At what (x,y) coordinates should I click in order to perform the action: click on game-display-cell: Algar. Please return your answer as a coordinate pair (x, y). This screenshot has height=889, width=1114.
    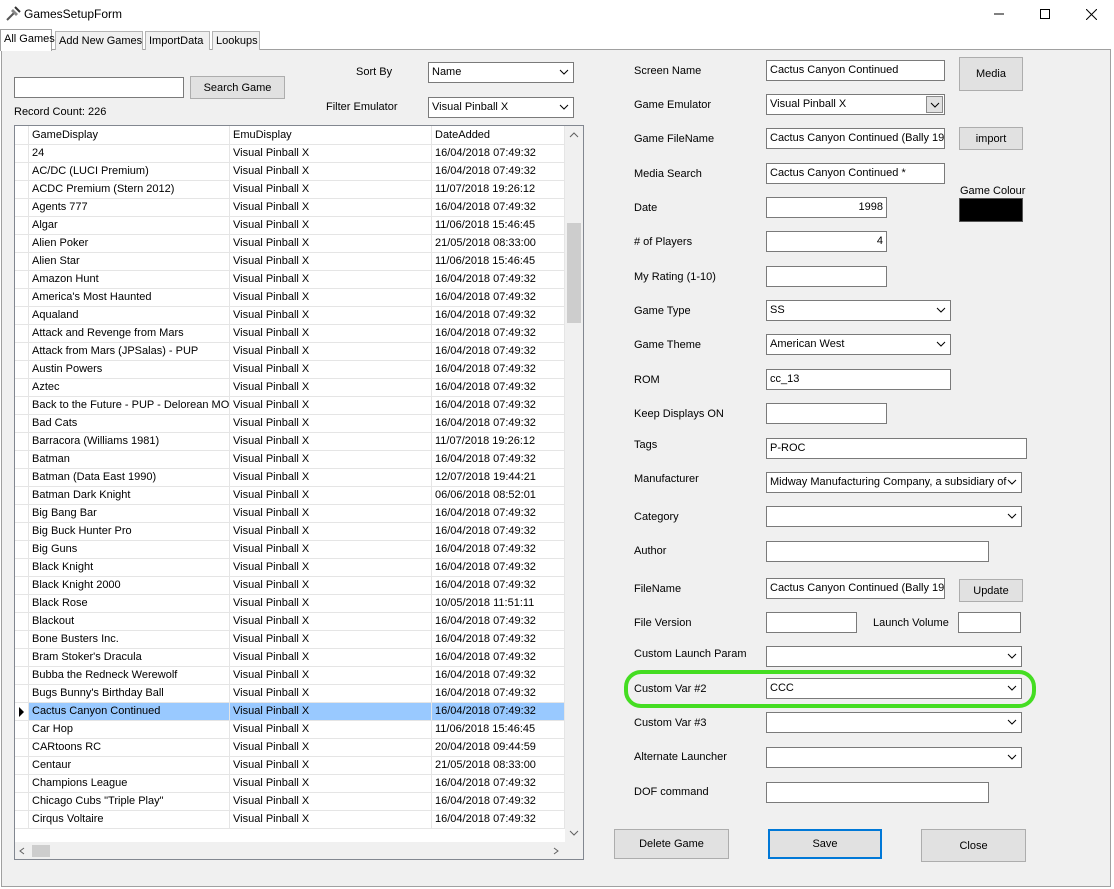
    Looking at the image, I should click on (129, 226).